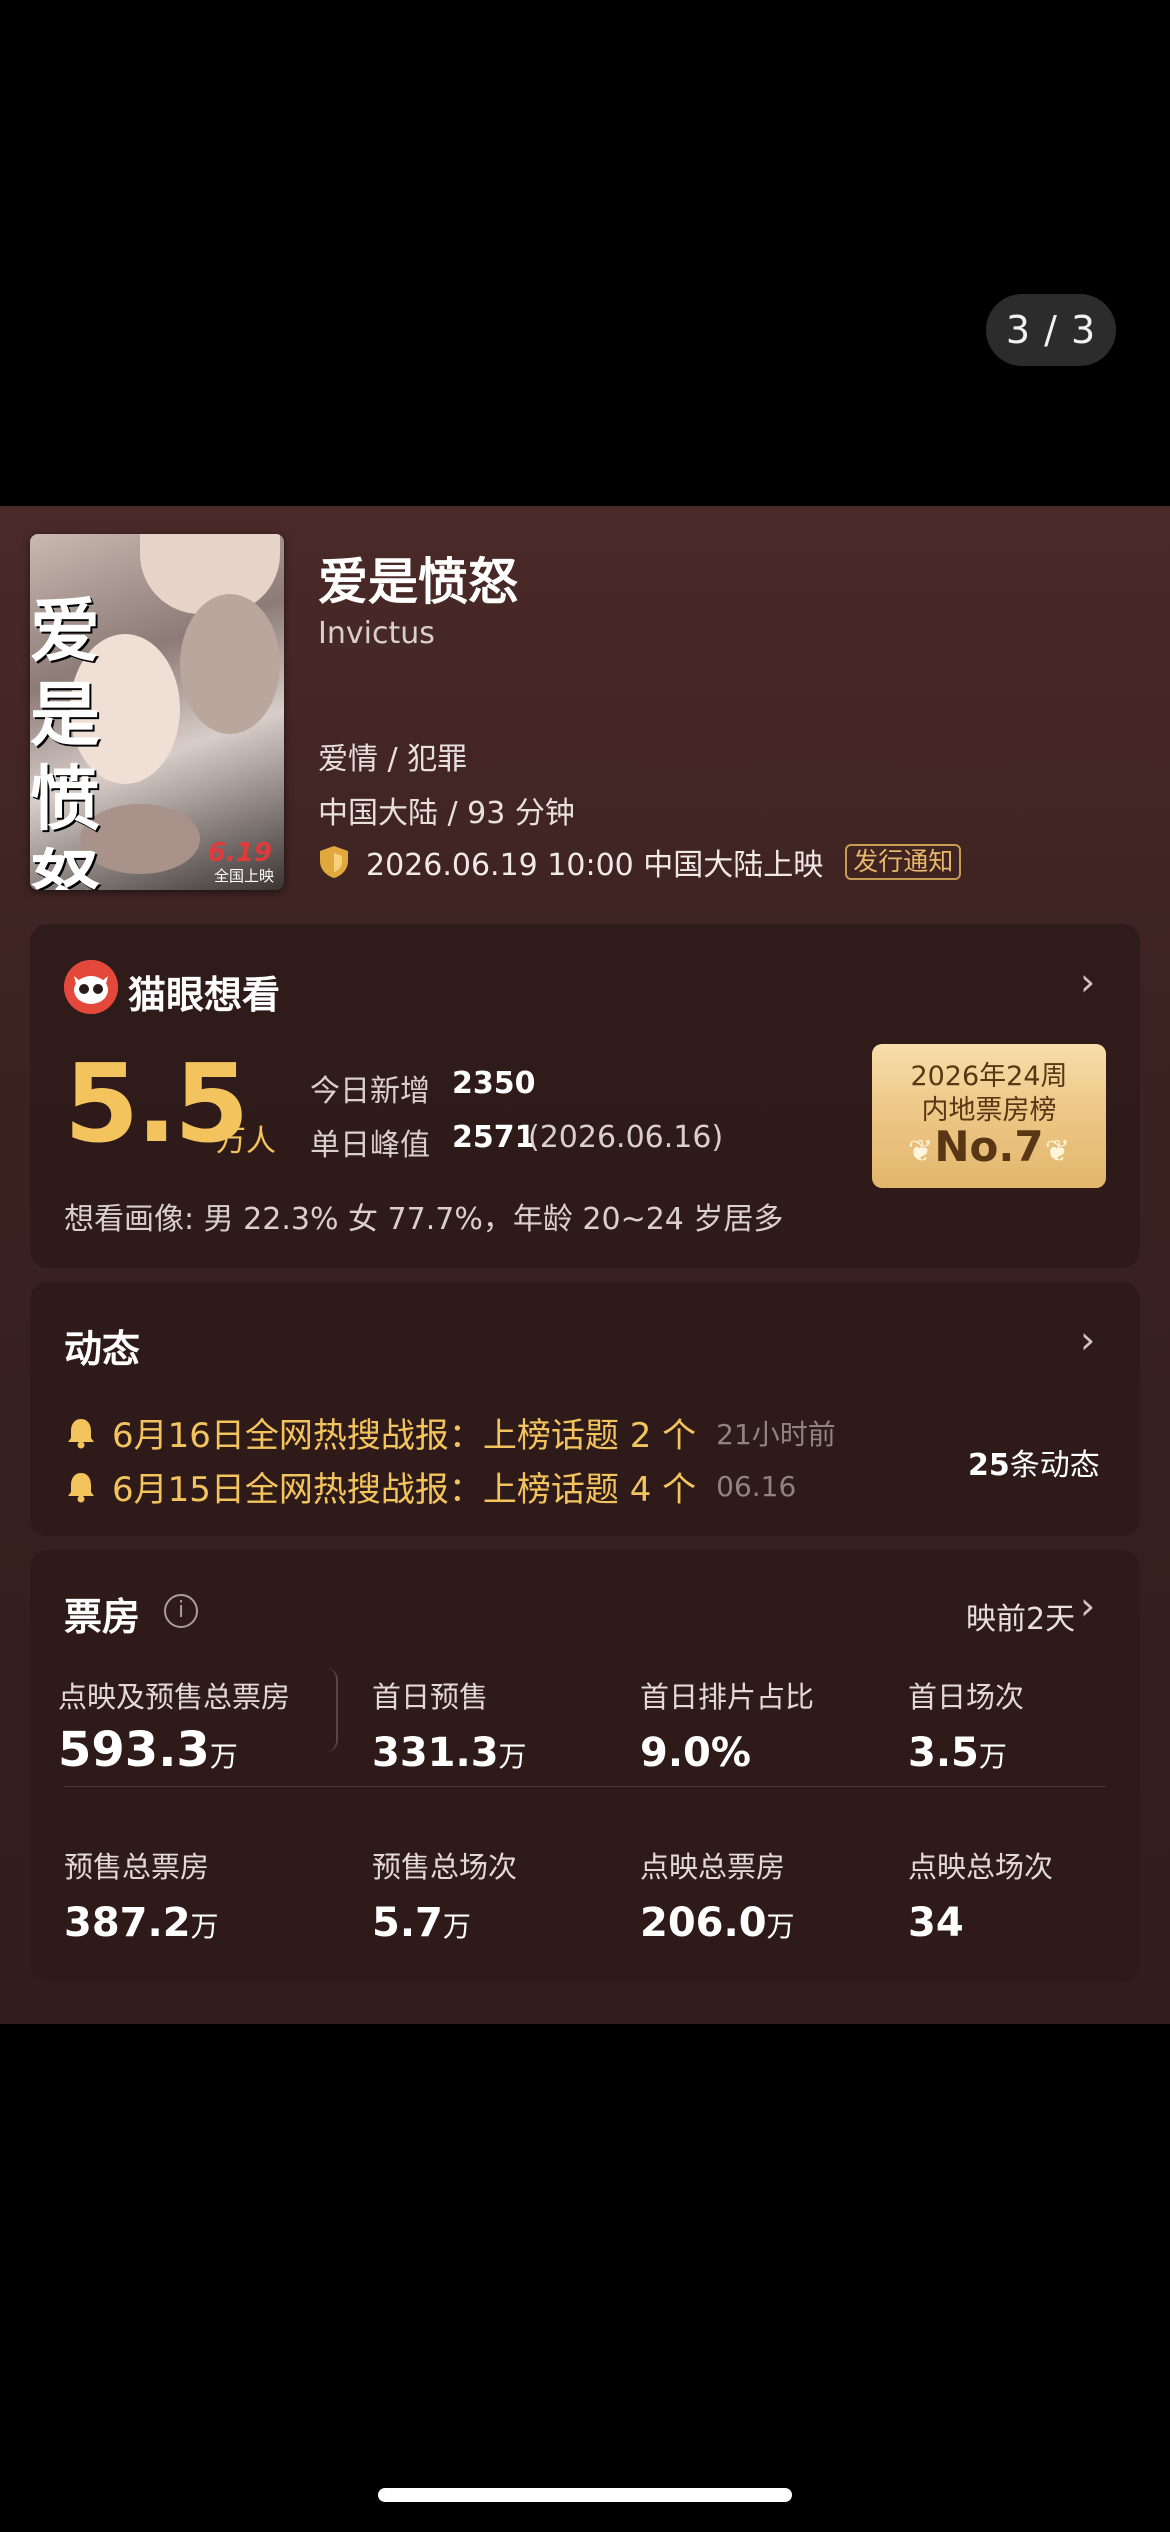 This screenshot has width=1170, height=2532. Describe the element at coordinates (703, 1923) in the screenshot. I see `stat-number: 206.0` at that location.